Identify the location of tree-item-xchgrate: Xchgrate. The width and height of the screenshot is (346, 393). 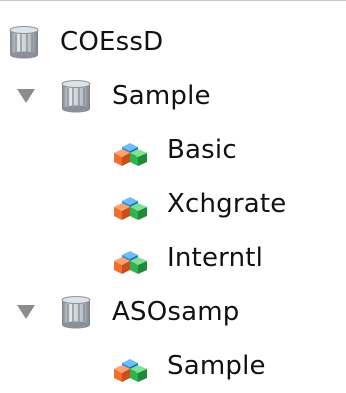
(173, 204).